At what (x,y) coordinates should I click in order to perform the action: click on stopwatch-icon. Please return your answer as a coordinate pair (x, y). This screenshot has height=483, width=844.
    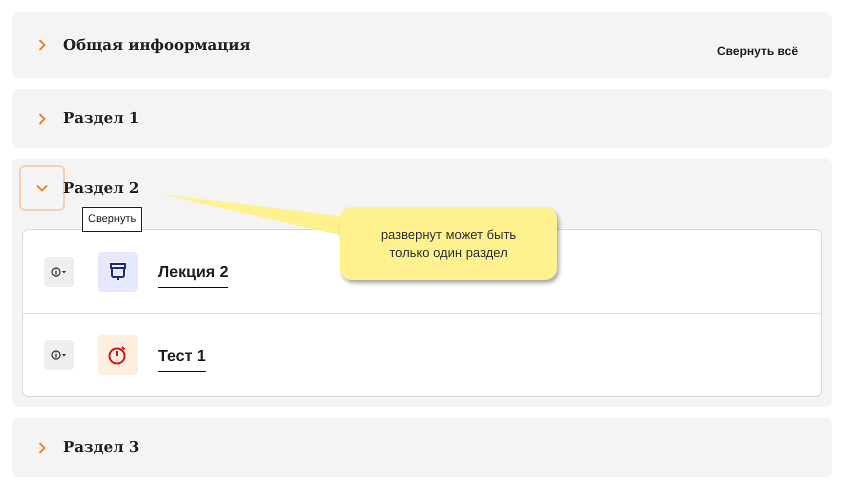
    Looking at the image, I should click on (118, 355).